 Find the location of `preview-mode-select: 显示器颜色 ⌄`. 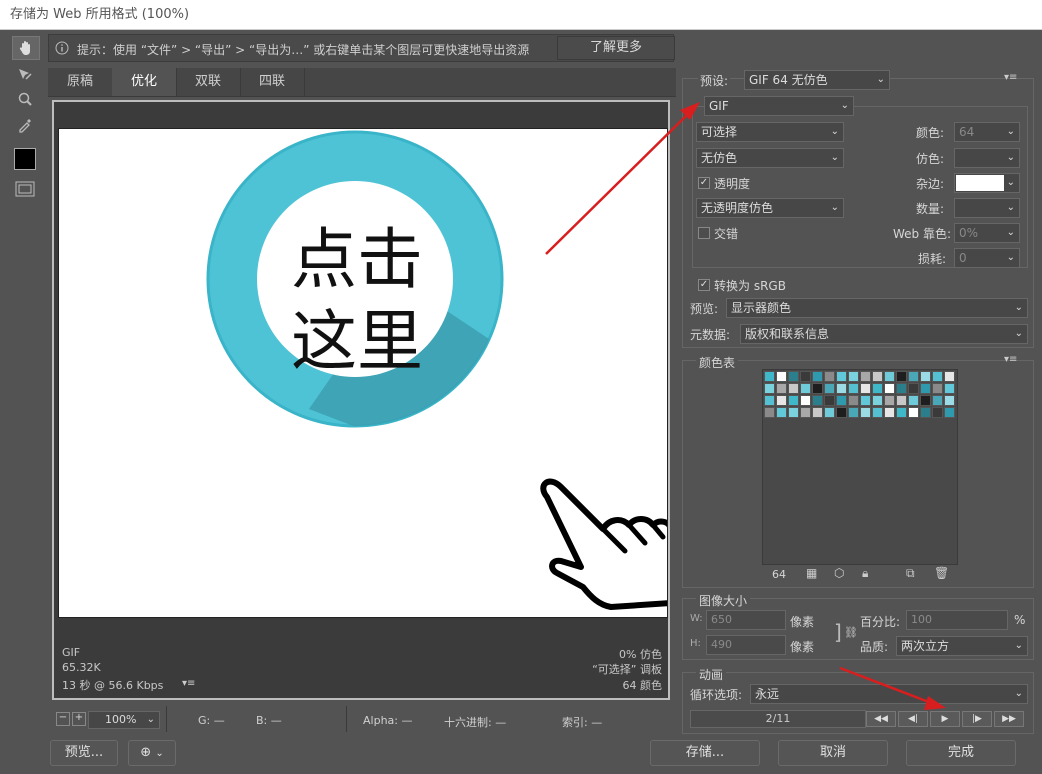

preview-mode-select: 显示器颜色 ⌄ is located at coordinates (877, 308).